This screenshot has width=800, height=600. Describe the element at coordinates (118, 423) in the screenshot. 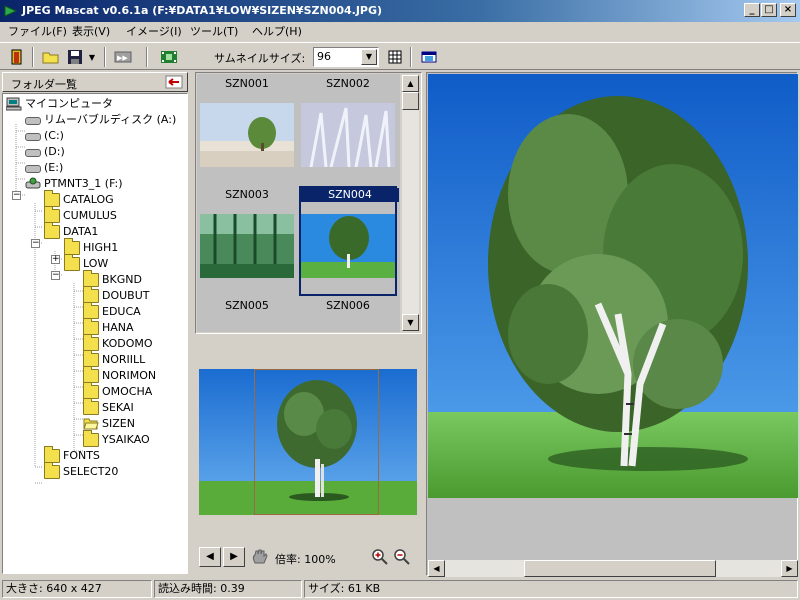

I see `tree-node-label: SIZEN` at that location.